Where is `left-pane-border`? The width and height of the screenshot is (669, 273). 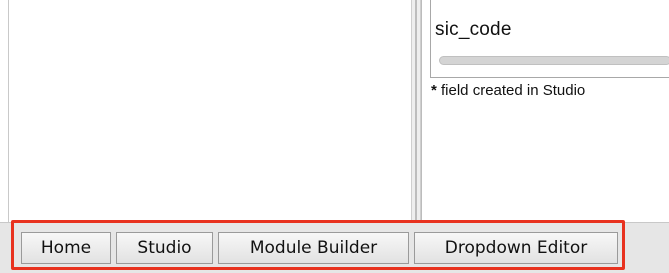
left-pane-border is located at coordinates (8, 111).